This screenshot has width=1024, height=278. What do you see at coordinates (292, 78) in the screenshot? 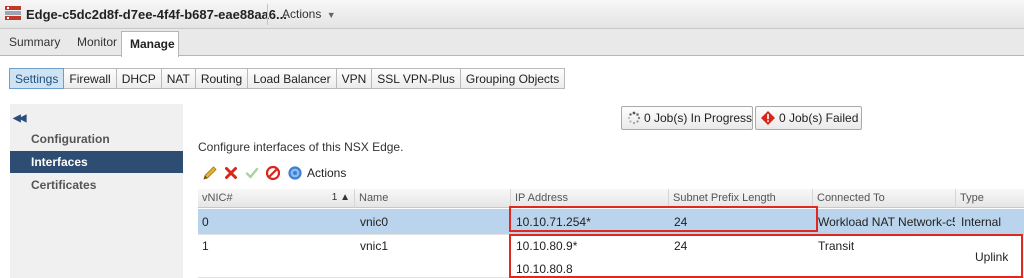
I see `subtab-load-balancer: Load Balancer` at bounding box center [292, 78].